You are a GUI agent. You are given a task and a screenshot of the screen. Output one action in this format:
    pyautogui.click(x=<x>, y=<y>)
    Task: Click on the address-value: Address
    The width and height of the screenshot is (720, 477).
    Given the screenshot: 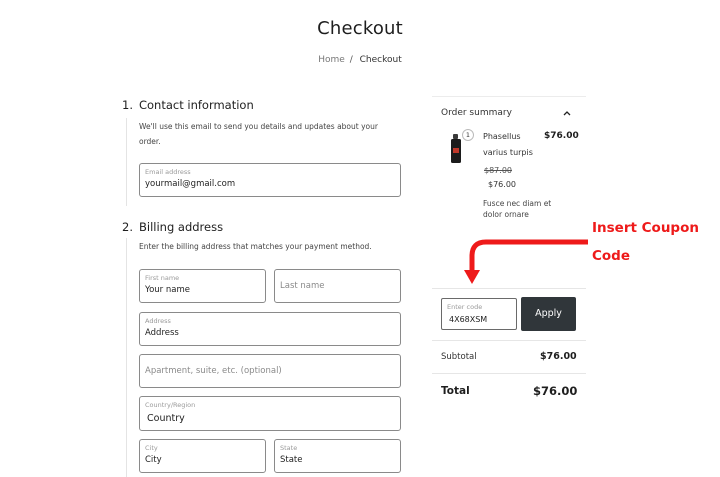 What is the action you would take?
    pyautogui.click(x=162, y=333)
    